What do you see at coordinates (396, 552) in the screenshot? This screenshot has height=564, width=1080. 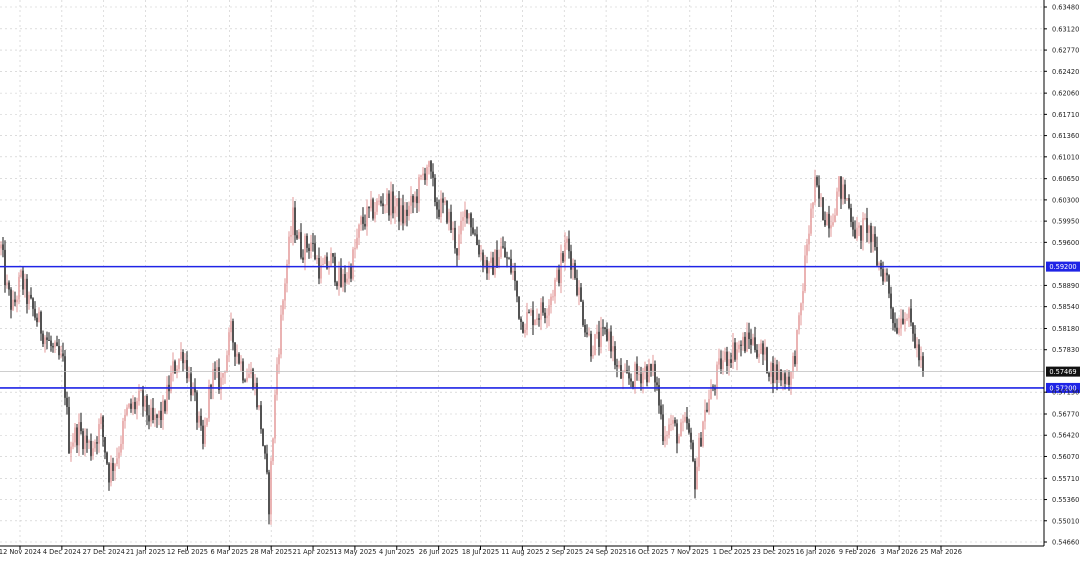 I see `x-tick-label: 4 Jun 2025` at bounding box center [396, 552].